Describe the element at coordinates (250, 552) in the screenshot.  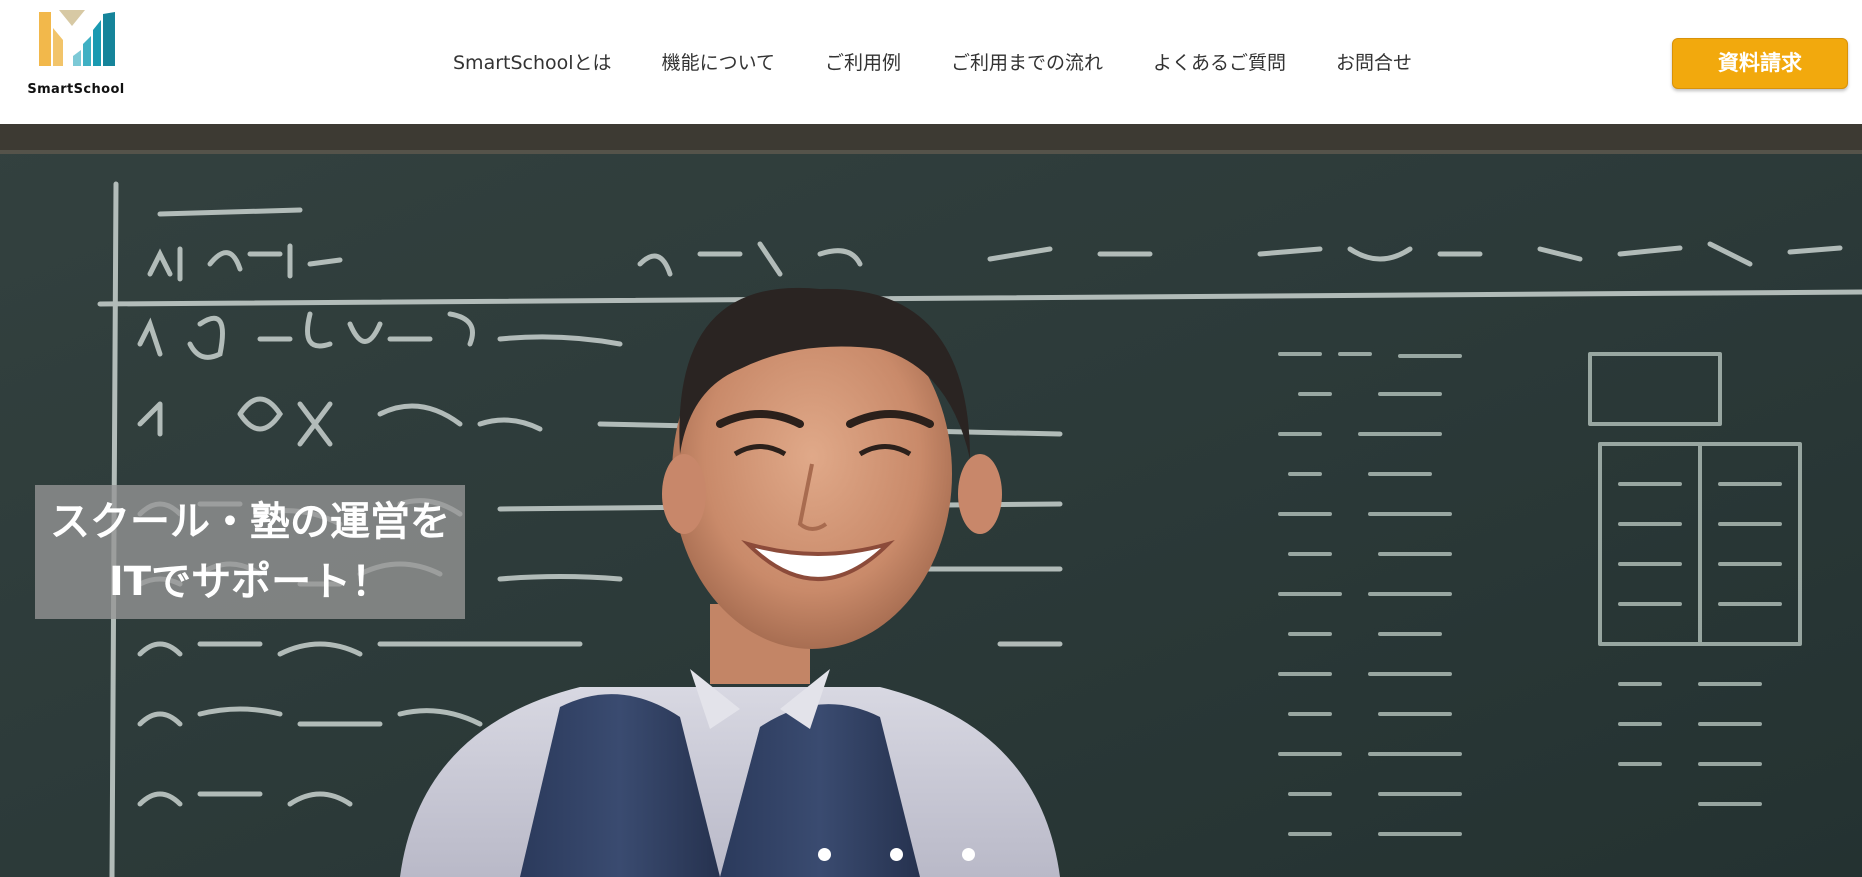
I see `hero-caption: スクール・塾の運営を ITでサポート！` at that location.